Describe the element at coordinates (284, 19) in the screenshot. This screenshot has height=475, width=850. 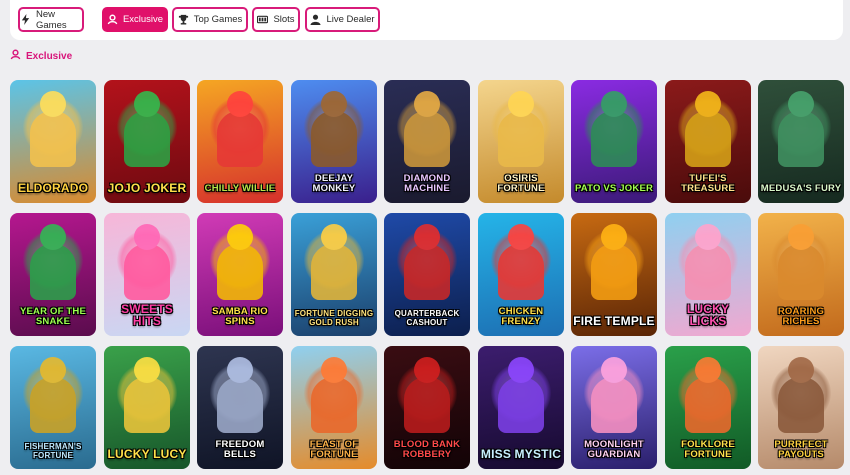
I see `tab-label: Slots` at that location.